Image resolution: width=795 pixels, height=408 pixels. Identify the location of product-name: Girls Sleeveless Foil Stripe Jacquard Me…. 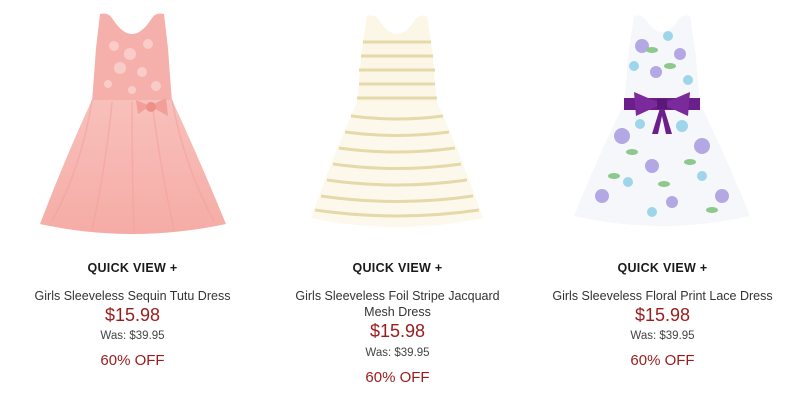
(397, 304).